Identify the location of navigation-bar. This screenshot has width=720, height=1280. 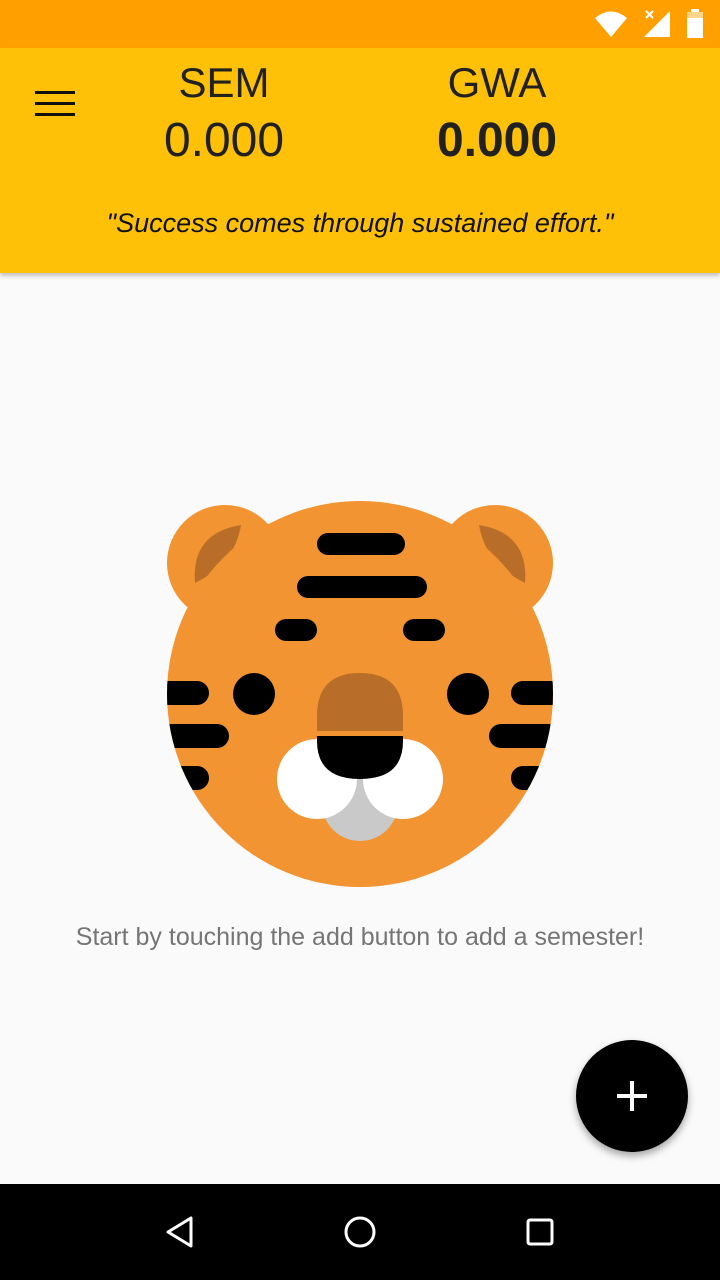
(360, 1232).